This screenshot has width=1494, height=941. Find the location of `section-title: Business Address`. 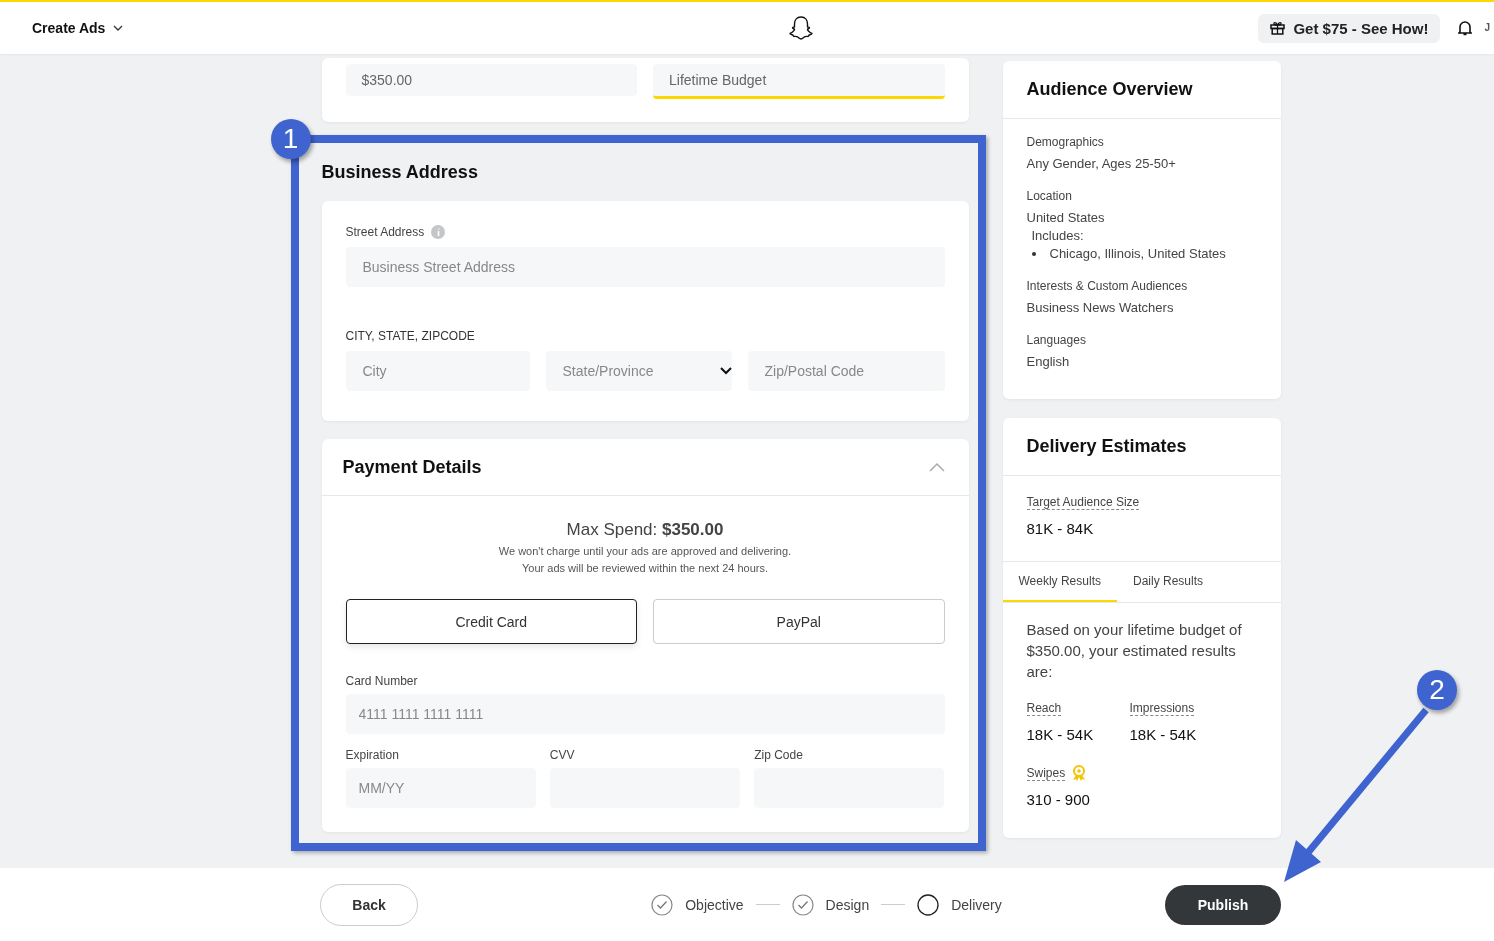

section-title: Business Address is located at coordinates (400, 172).